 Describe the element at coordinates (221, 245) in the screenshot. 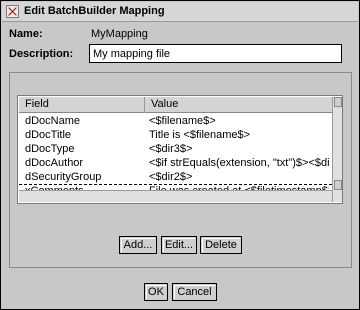

I see `delete-button: Delete` at that location.